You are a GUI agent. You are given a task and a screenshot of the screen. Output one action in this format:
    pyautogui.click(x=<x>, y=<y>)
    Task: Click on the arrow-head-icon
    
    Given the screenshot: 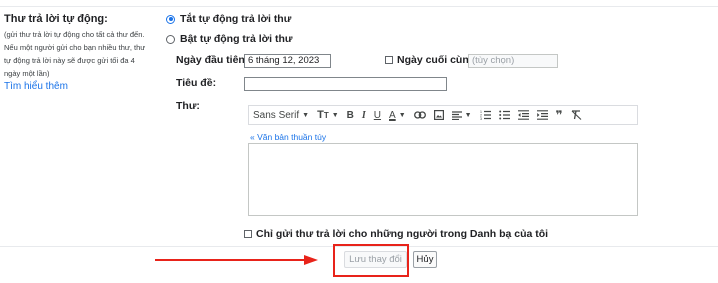 What is the action you would take?
    pyautogui.click(x=311, y=260)
    